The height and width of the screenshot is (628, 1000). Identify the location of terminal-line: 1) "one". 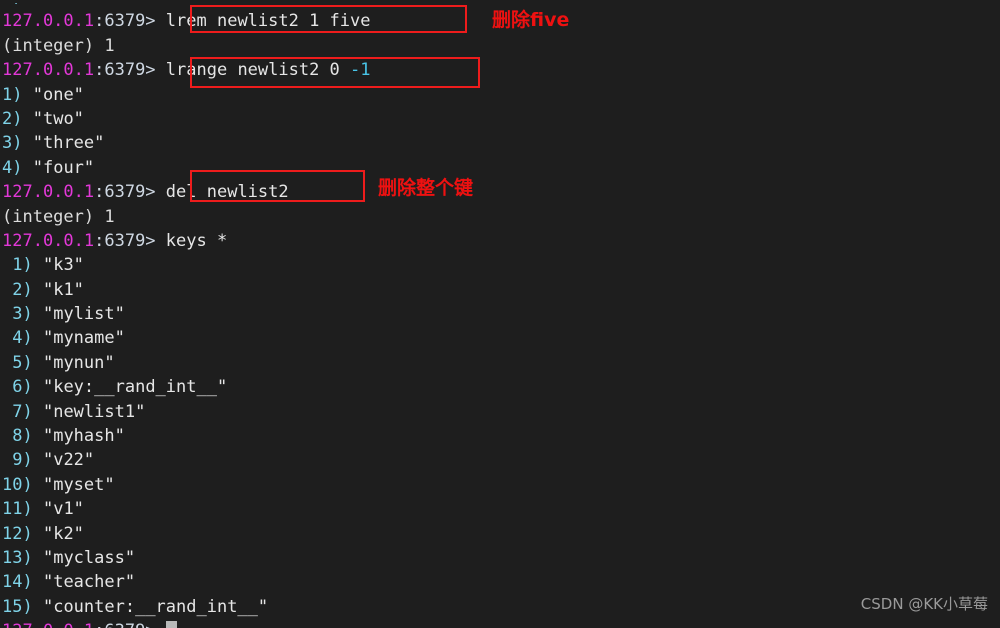
(500, 95).